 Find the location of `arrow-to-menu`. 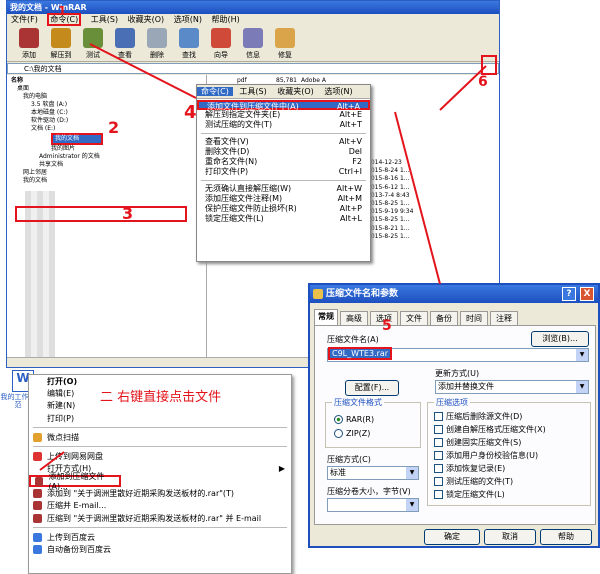

arrow-to-menu is located at coordinates (143, 71).